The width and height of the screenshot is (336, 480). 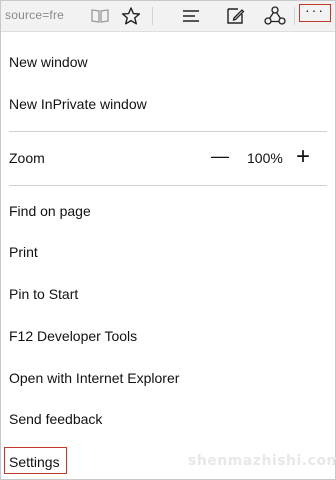 What do you see at coordinates (55, 419) in the screenshot?
I see `menu-item-send-feedback: Send feedback` at bounding box center [55, 419].